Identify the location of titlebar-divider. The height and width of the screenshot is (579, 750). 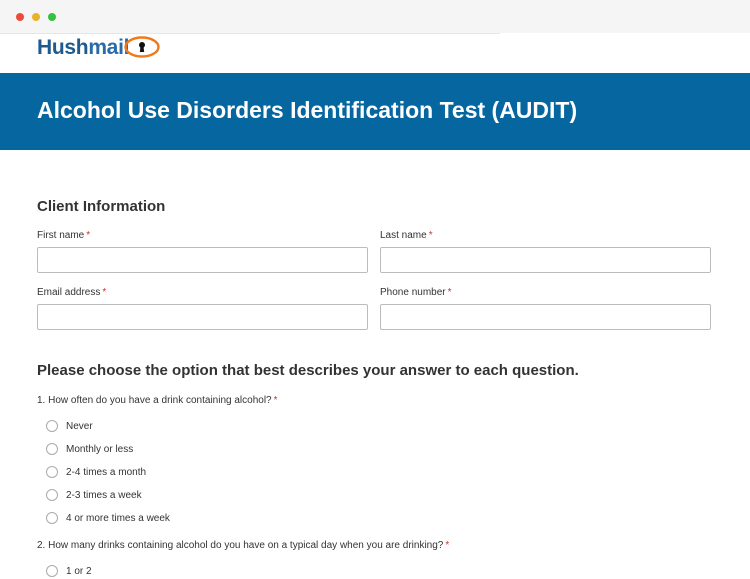
(625, 33).